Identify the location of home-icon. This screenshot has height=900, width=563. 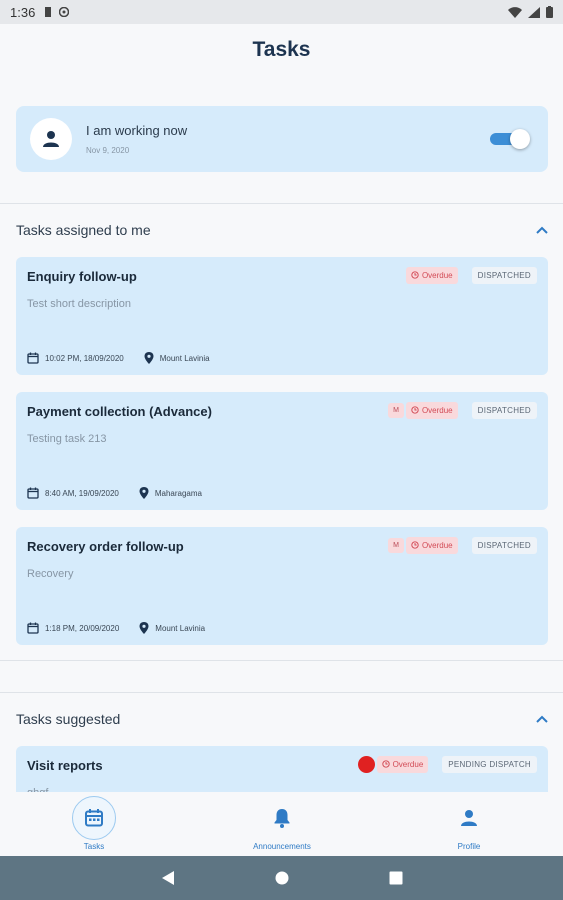
(282, 878).